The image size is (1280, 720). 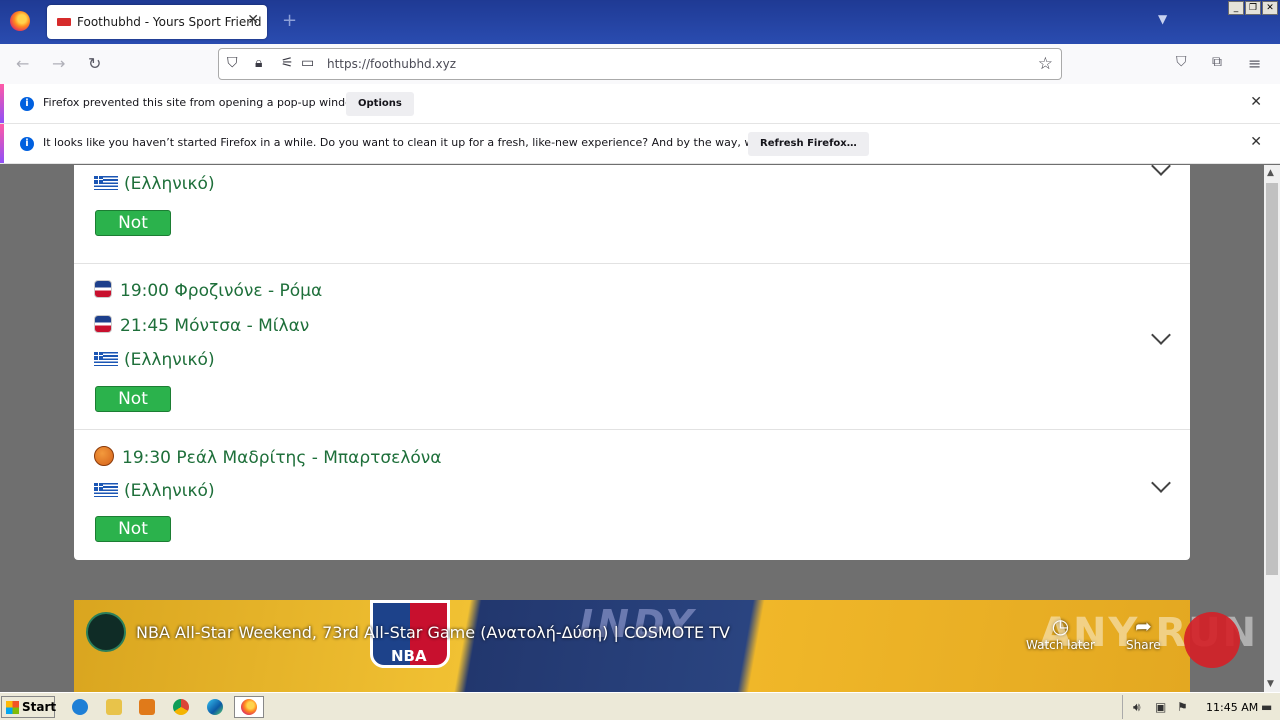 I want to click on back-arrow-icon: ←, so click(x=22, y=63).